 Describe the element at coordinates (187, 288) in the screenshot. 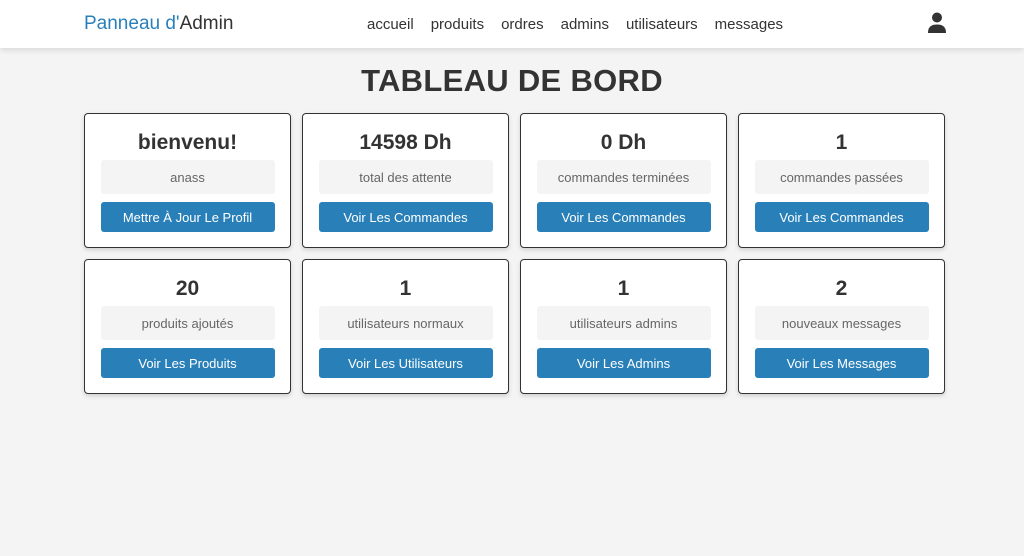

I see `card-value: 20` at that location.